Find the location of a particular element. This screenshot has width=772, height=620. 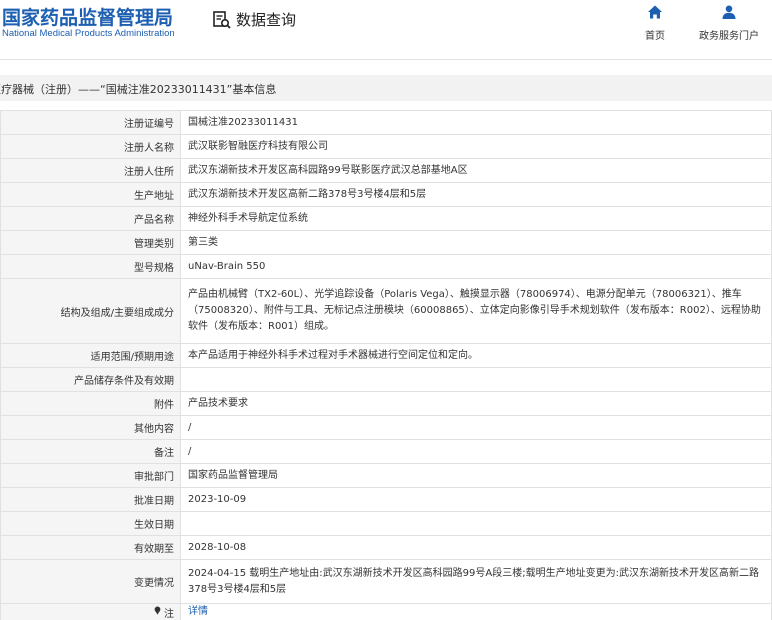

table-row: 生效日期 is located at coordinates (386, 523).